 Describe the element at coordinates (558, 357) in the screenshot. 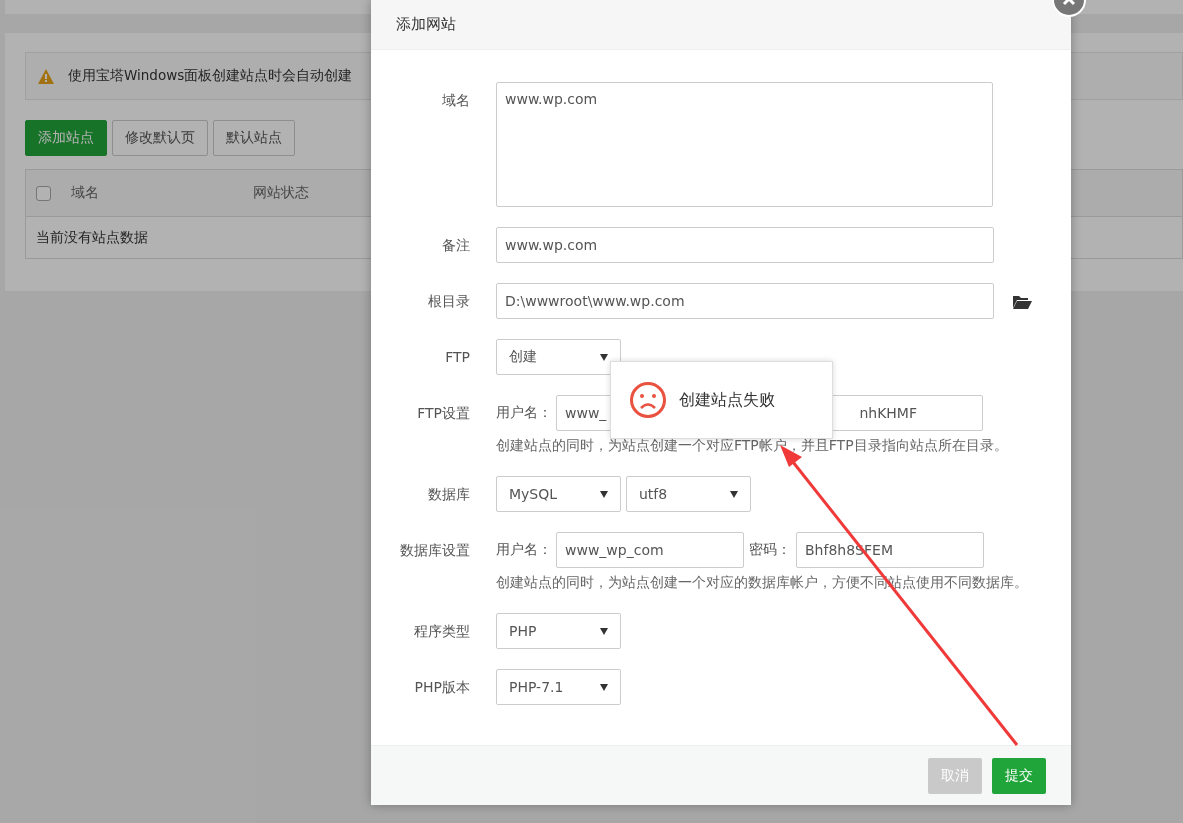

I see `select-field: 创建` at that location.